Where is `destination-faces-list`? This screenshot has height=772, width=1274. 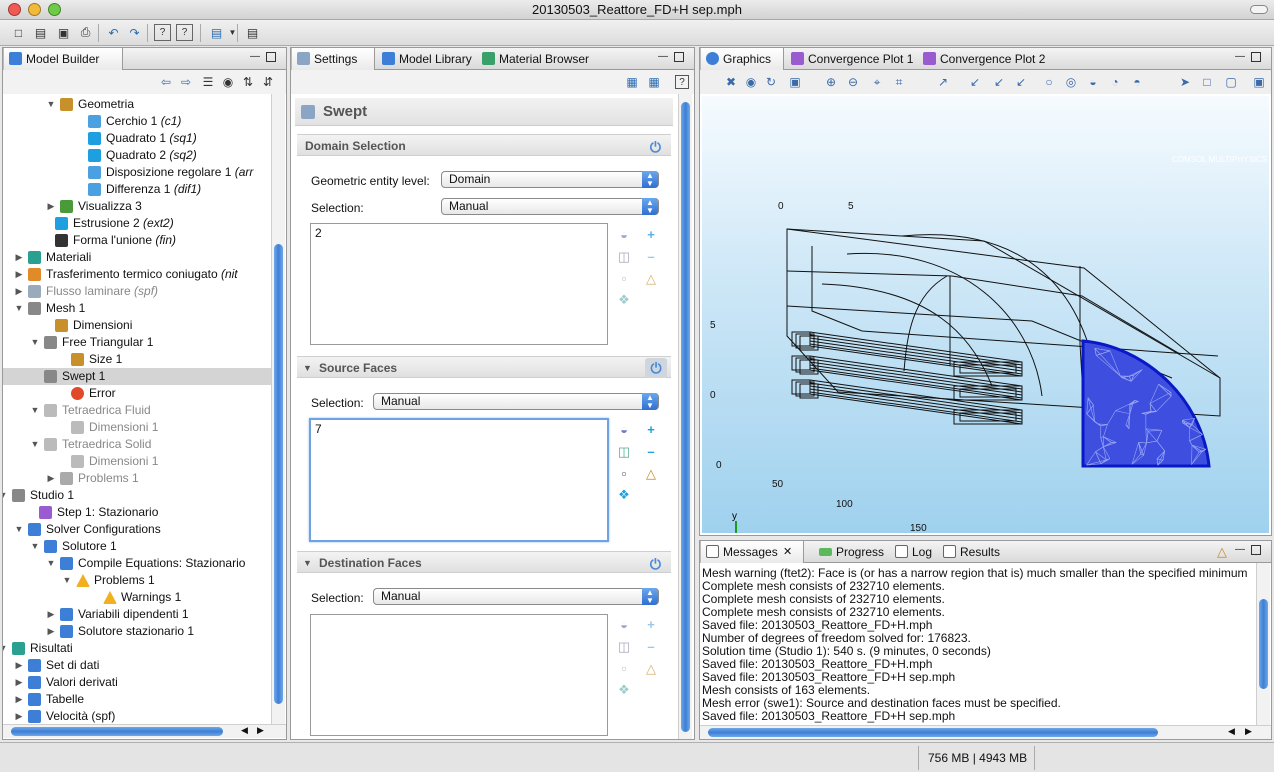
destination-faces-list is located at coordinates (459, 675).